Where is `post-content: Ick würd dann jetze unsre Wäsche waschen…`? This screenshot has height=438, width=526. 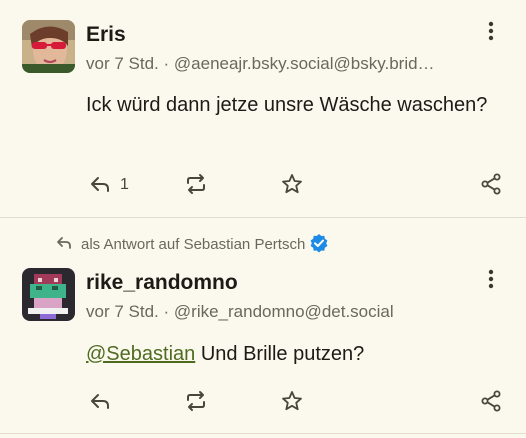
post-content: Ick würd dann jetze unsre Wäsche waschen… is located at coordinates (287, 105).